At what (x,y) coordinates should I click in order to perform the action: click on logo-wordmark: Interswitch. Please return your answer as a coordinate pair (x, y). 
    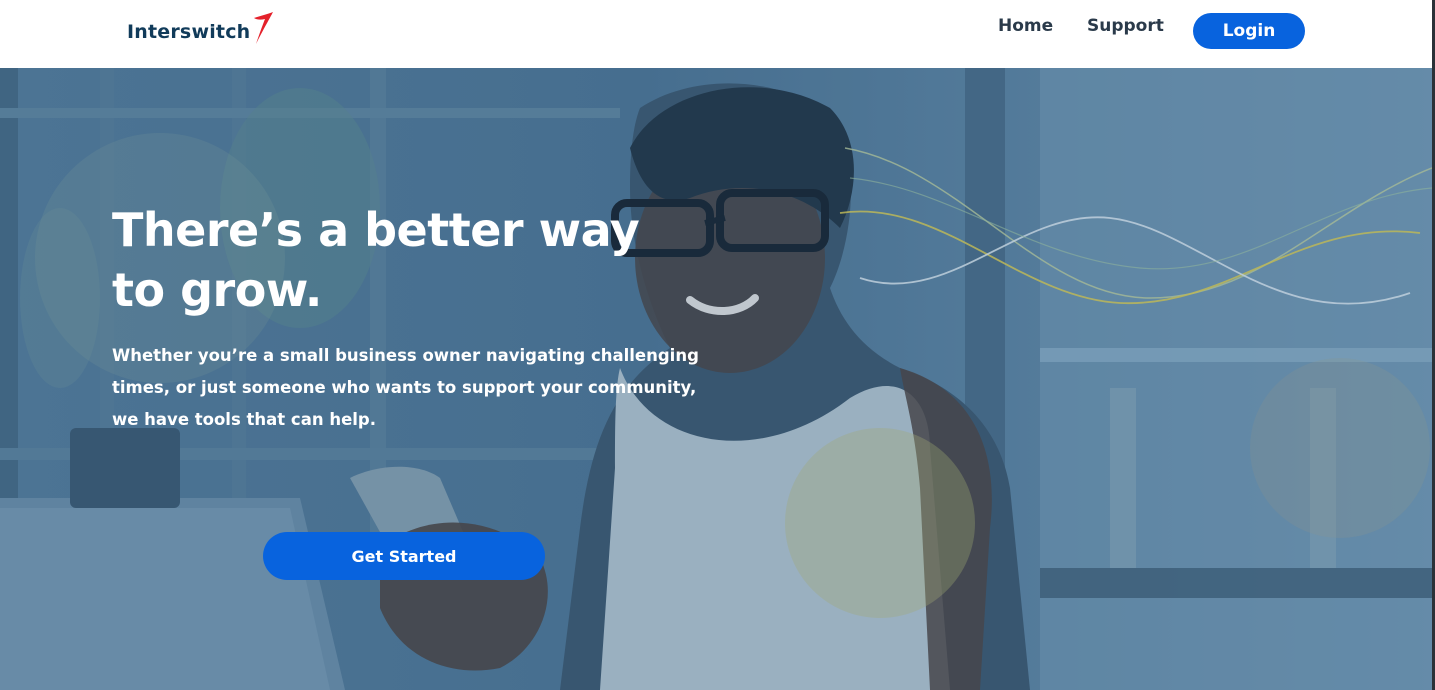
    Looking at the image, I should click on (189, 32).